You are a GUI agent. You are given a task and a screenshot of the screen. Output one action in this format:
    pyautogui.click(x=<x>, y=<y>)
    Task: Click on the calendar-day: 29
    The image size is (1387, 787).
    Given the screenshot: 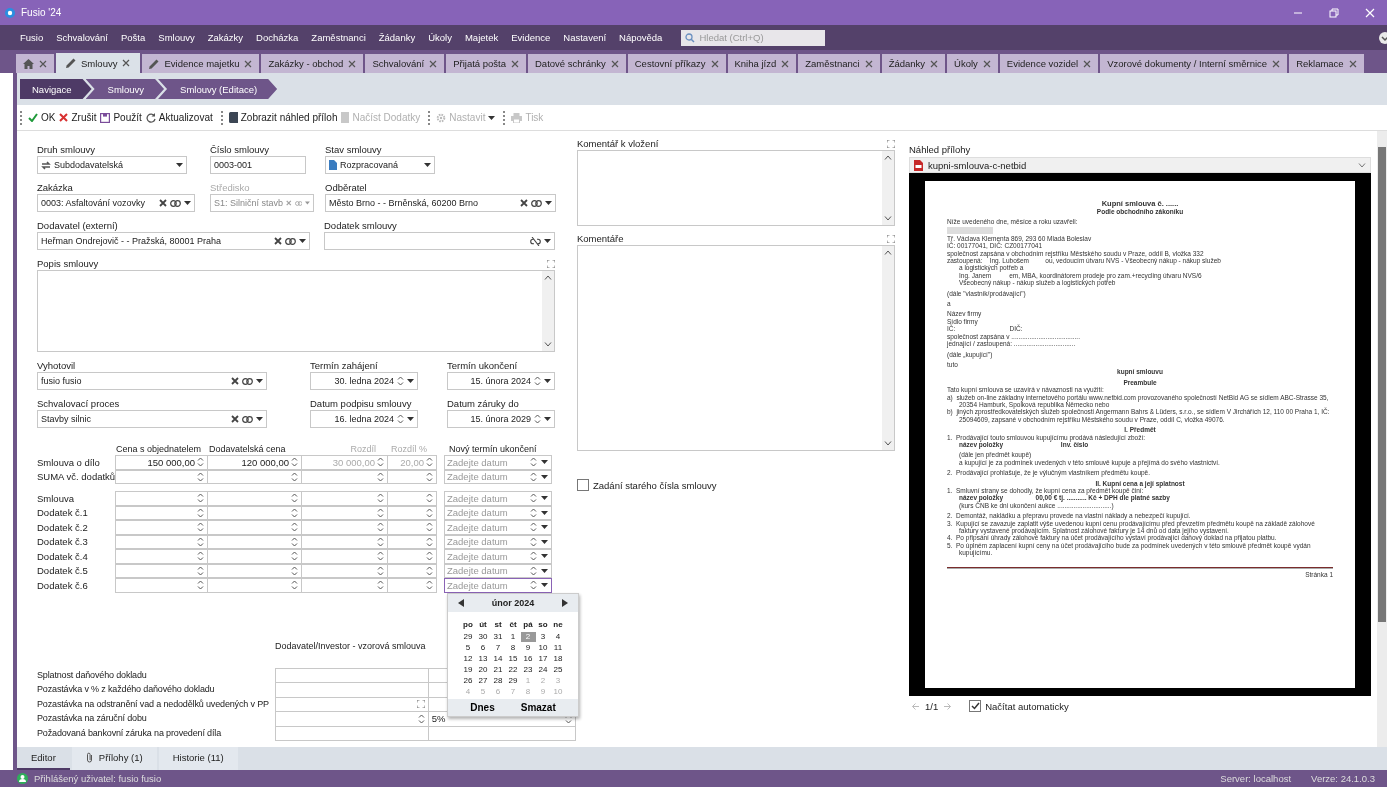 What is the action you would take?
    pyautogui.click(x=468, y=637)
    